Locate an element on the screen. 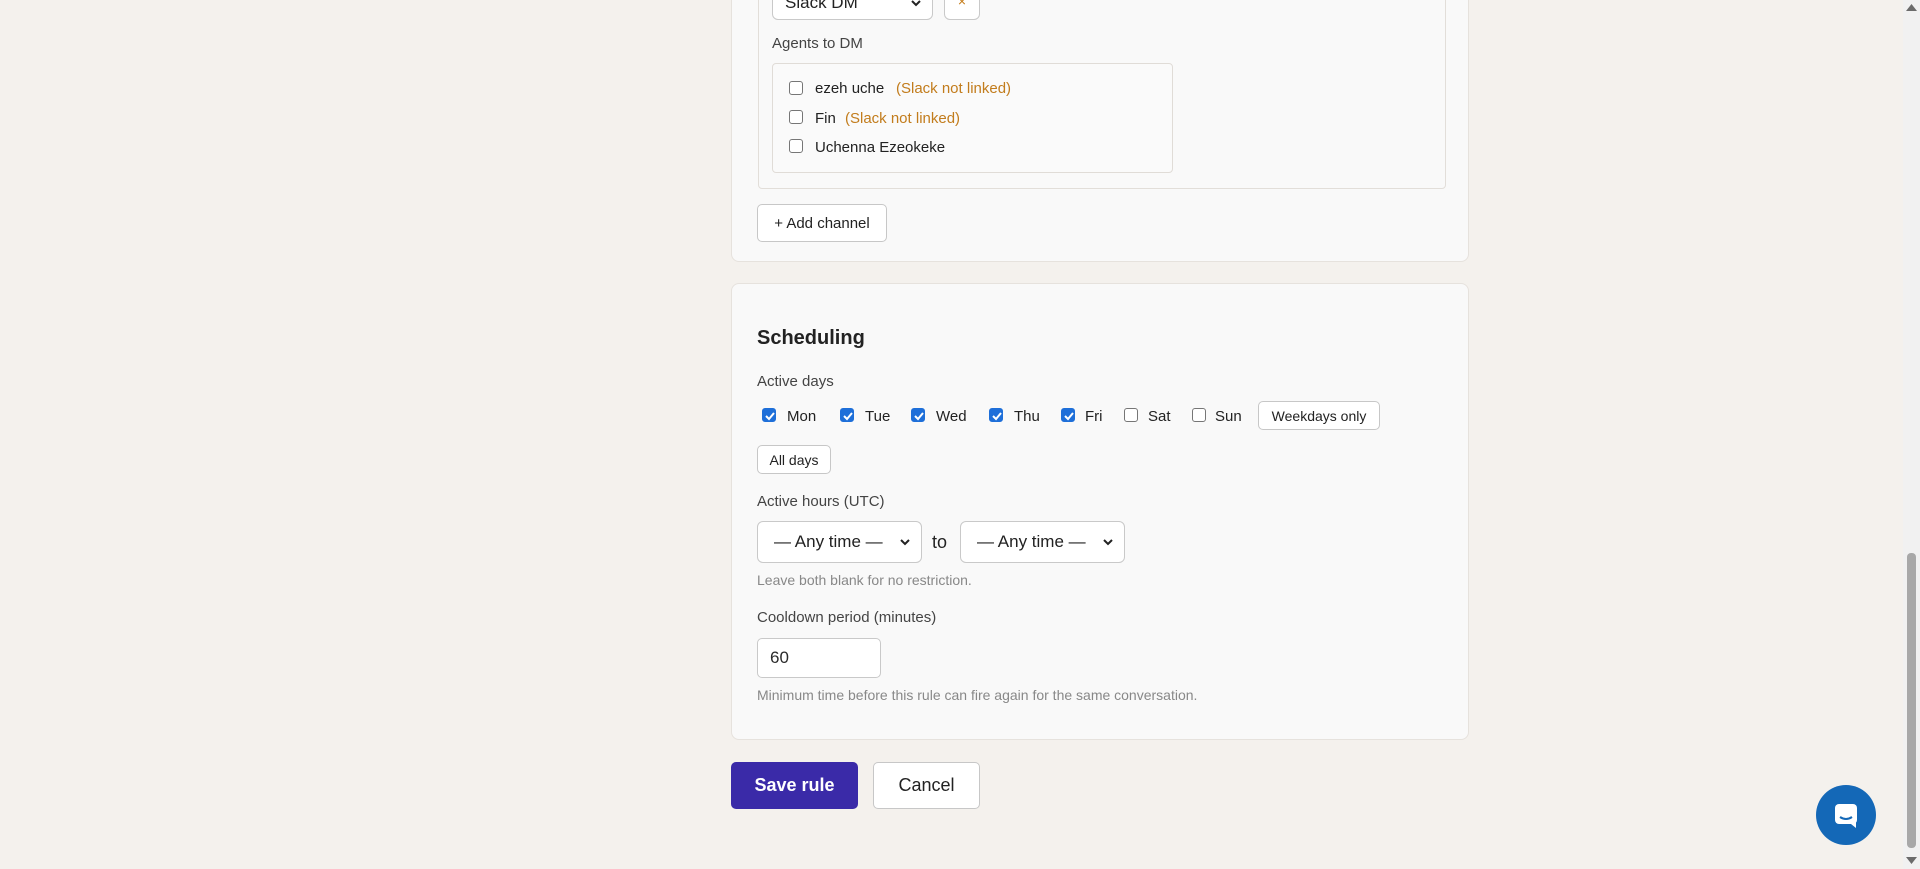 The width and height of the screenshot is (1920, 869). agent-name: Uchenna Ezeokeke is located at coordinates (880, 147).